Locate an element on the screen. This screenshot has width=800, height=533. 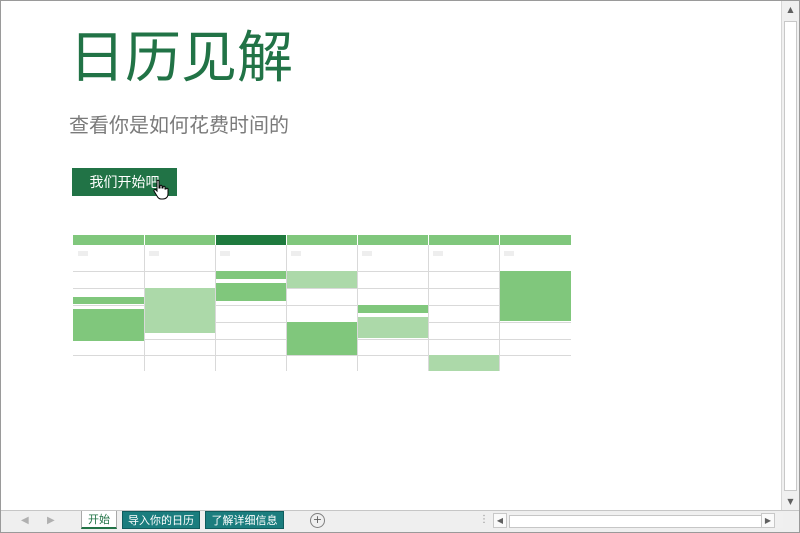
horizontal-scroll-thumb is located at coordinates (636, 521).